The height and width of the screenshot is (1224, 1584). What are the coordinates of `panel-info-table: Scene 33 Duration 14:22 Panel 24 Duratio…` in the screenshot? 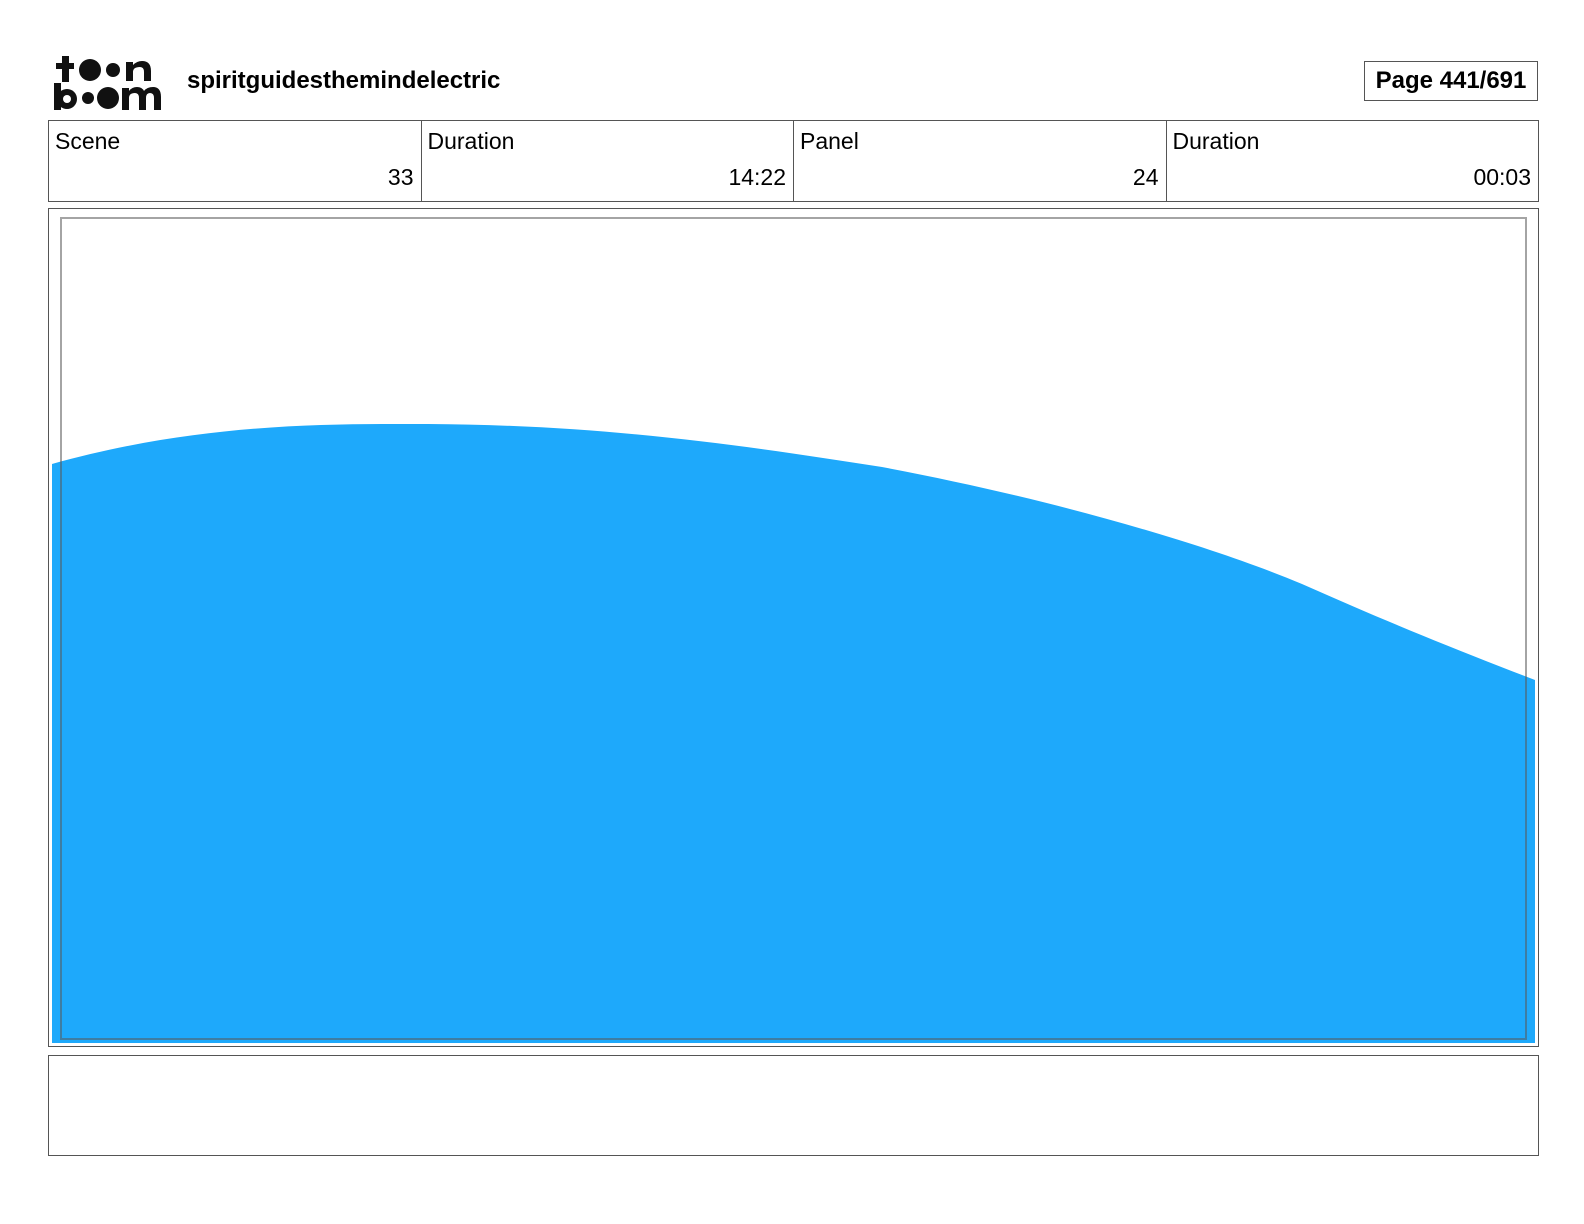 It's located at (793, 161).